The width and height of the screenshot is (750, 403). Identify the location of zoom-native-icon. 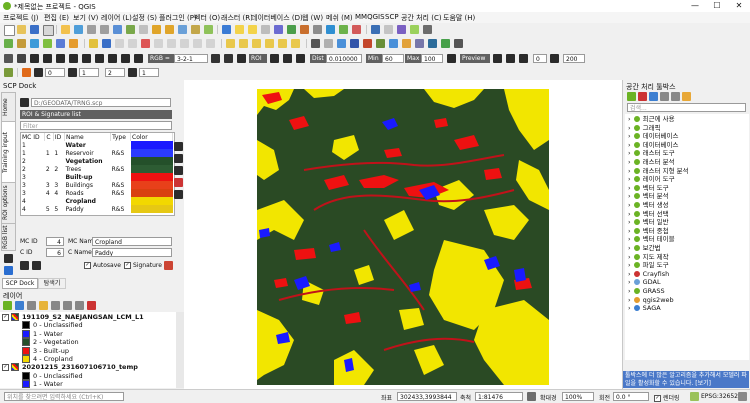
(143, 29).